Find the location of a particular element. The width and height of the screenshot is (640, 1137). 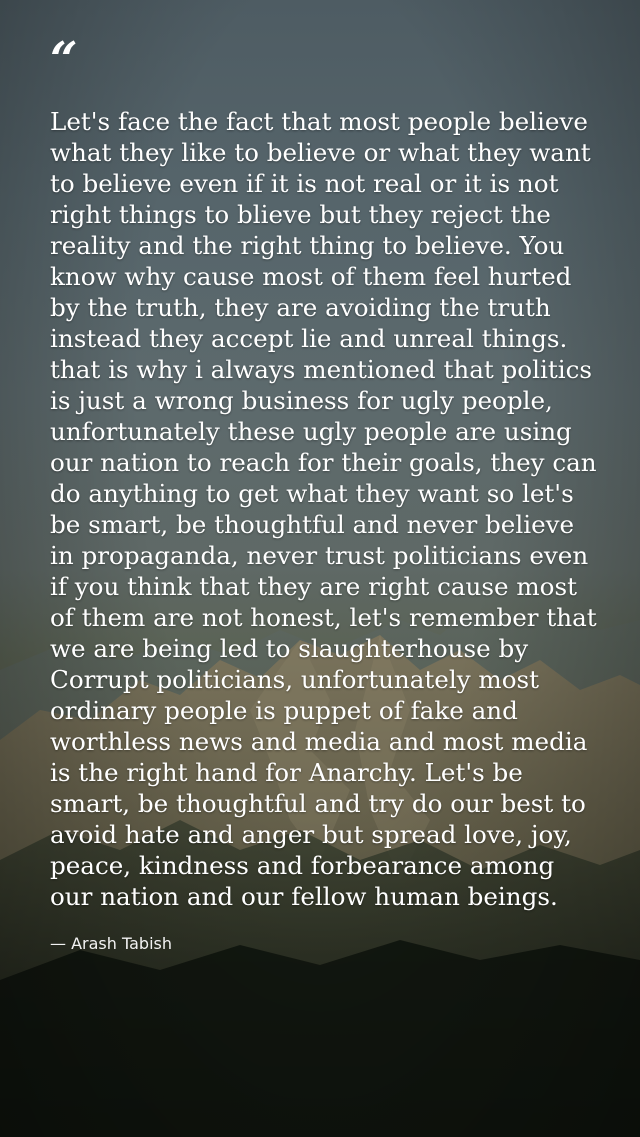

quotation-mark-icon: “ is located at coordinates (64, 60).